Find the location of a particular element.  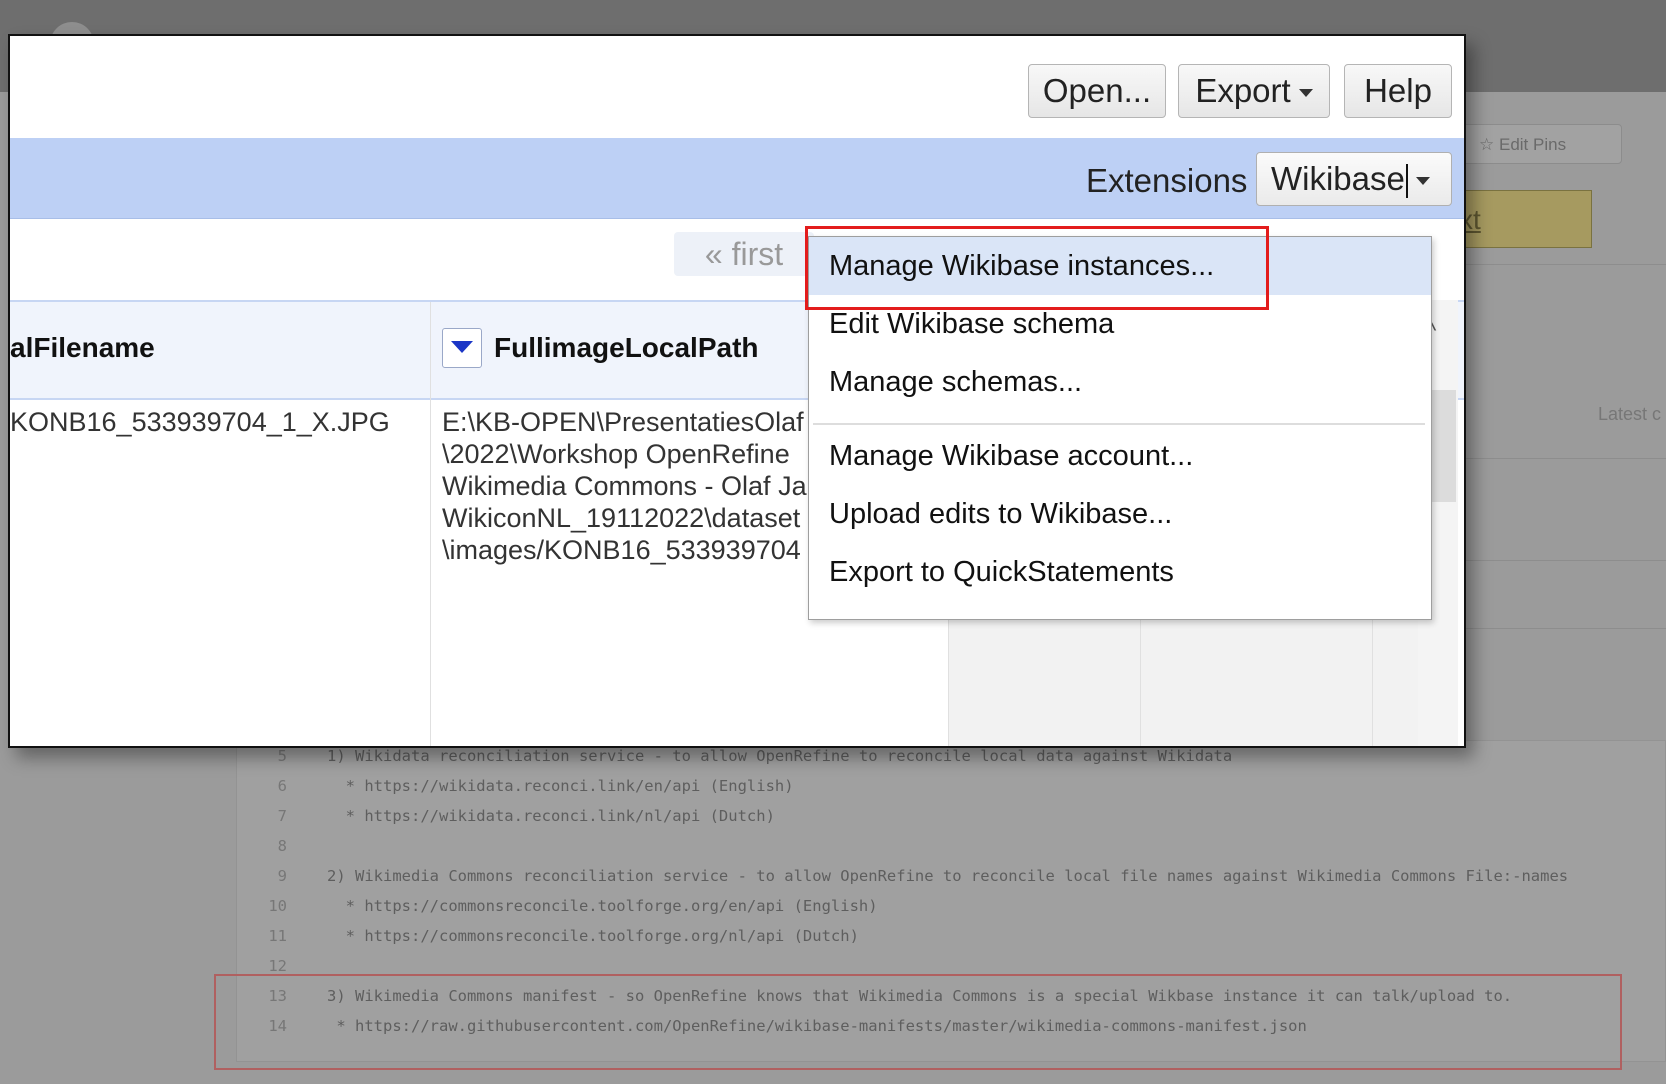

extensions-label: Extensions is located at coordinates (1167, 180).